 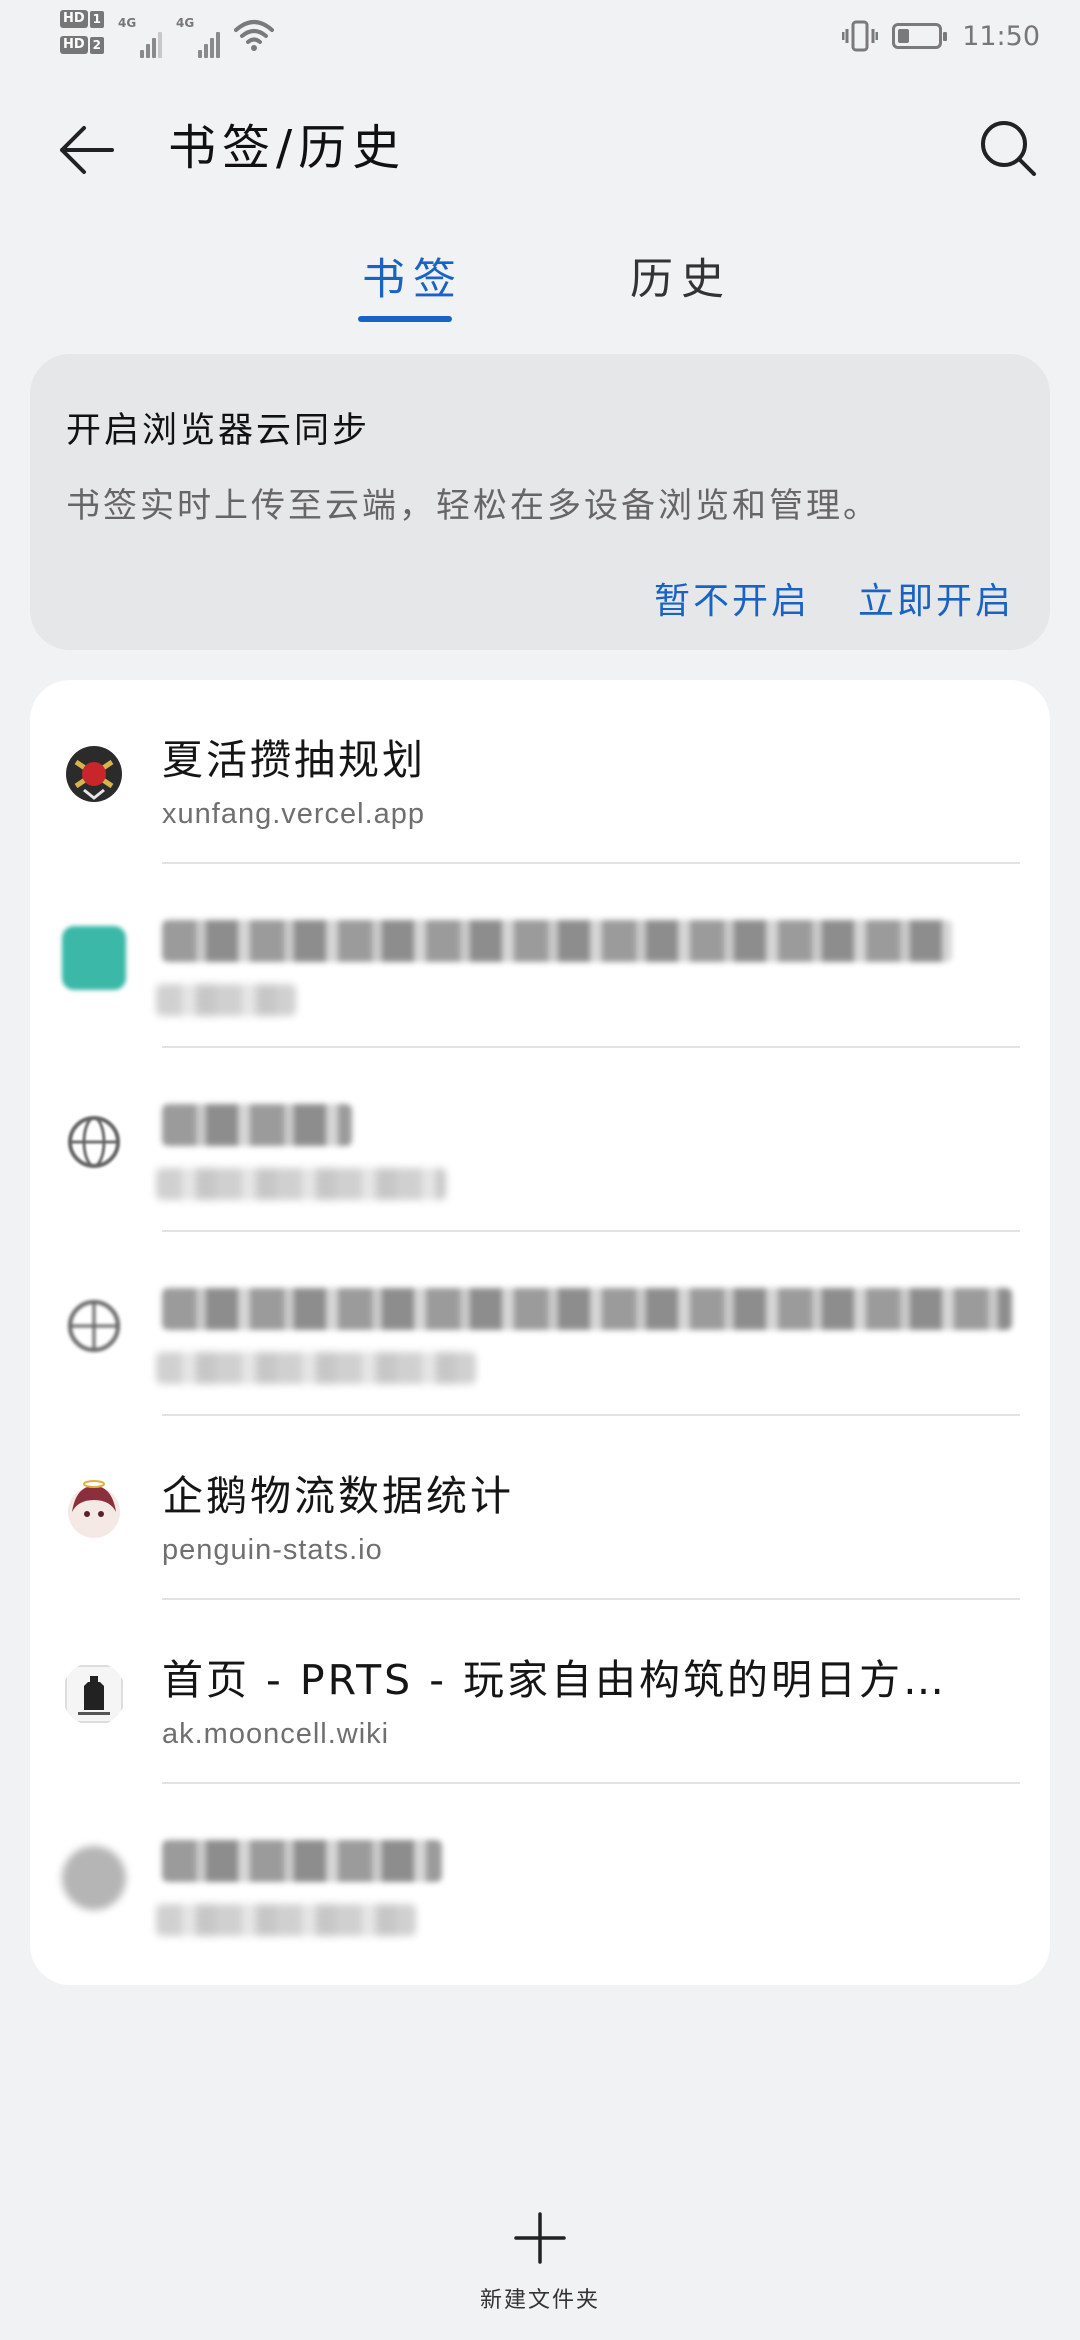 I want to click on sim-indicators: HD 1 HD 2, so click(x=82, y=32).